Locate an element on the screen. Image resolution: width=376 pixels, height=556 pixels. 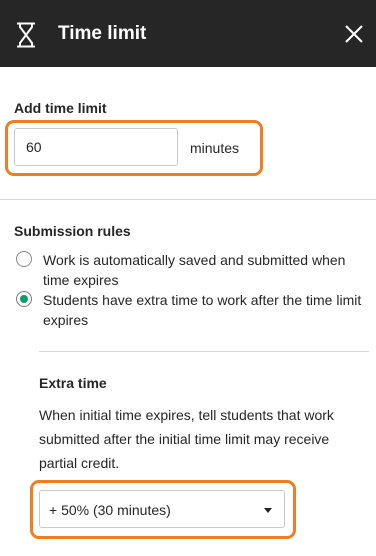
extra-time-select: + 50% (30 minutes) is located at coordinates (162, 509).